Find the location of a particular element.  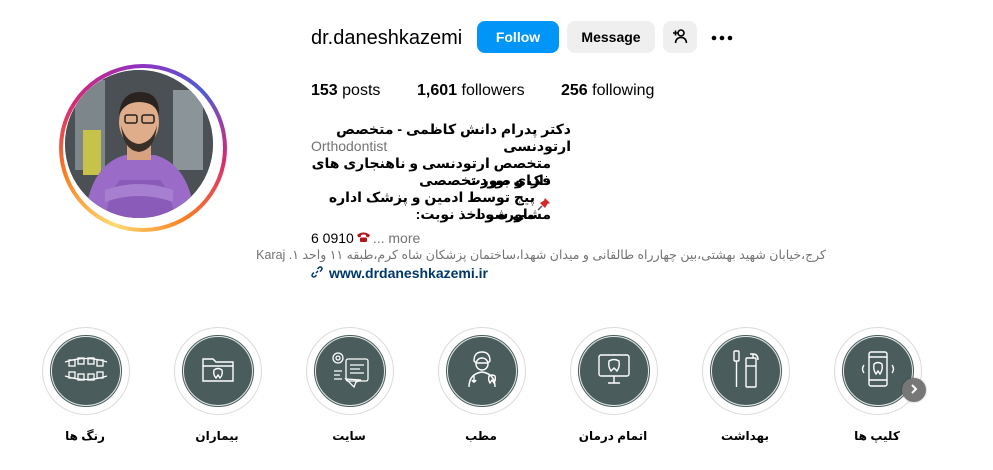

add-user-icon is located at coordinates (680, 37).